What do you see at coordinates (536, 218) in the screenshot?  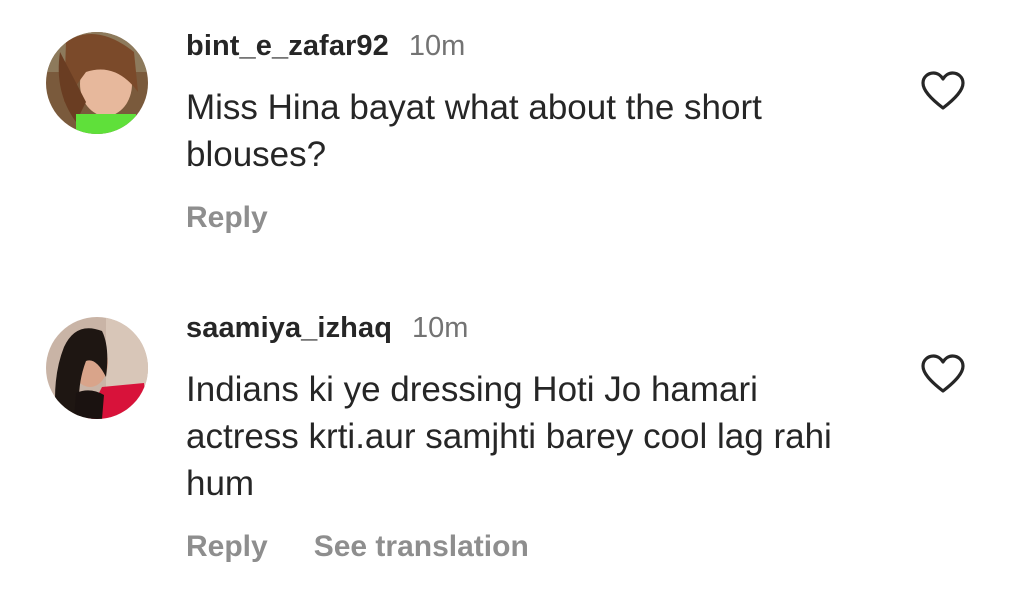 I see `comment-actions: Reply` at bounding box center [536, 218].